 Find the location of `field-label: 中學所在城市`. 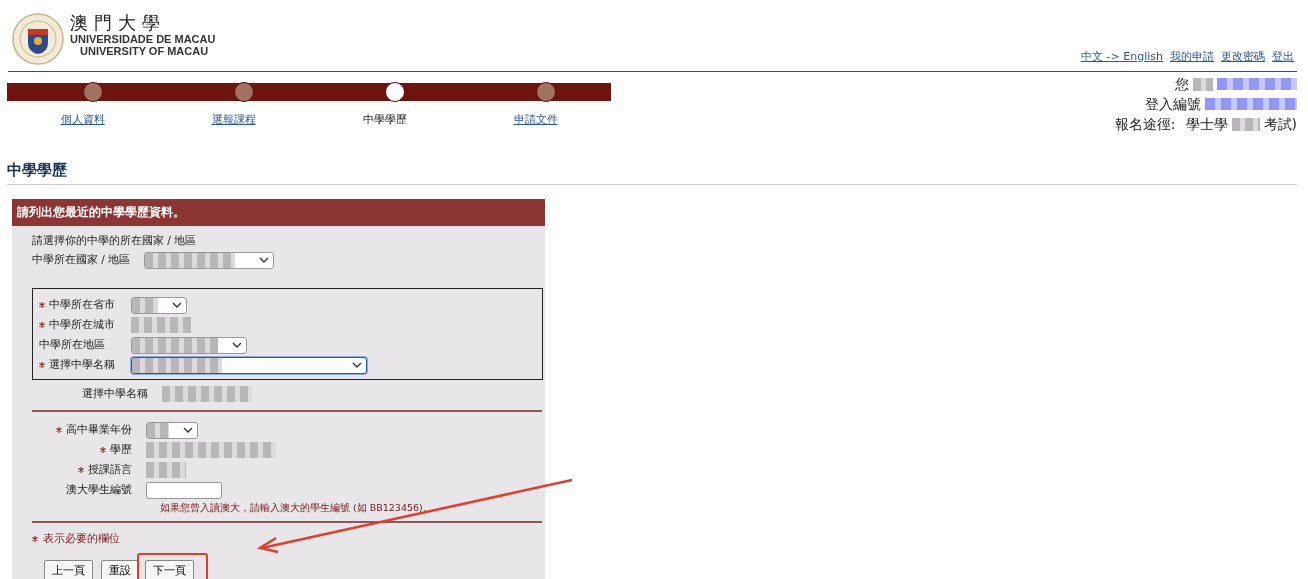

field-label: 中學所在城市 is located at coordinates (82, 325).